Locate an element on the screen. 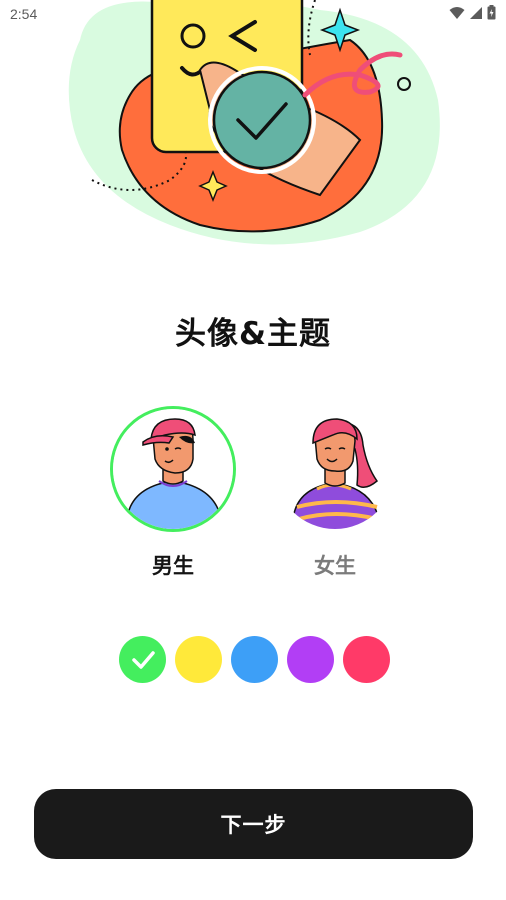  color-swatch-purple is located at coordinates (310, 659).